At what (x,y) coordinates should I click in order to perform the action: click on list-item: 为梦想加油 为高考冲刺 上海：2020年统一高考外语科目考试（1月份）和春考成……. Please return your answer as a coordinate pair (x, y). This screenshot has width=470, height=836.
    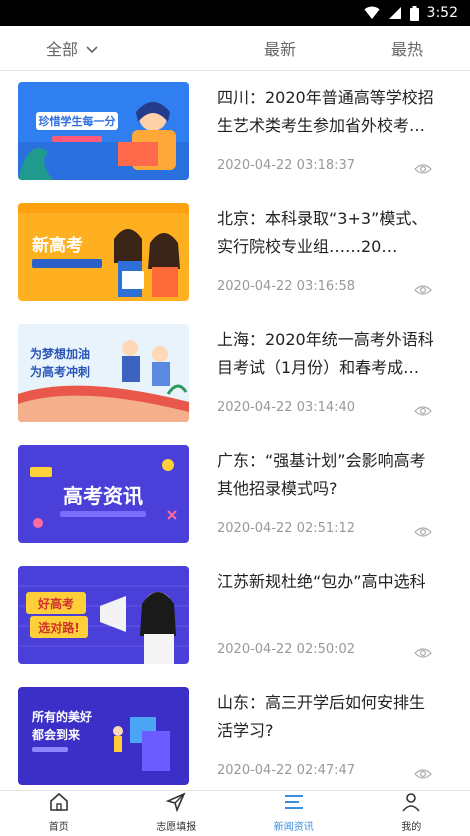
    Looking at the image, I should click on (235, 374).